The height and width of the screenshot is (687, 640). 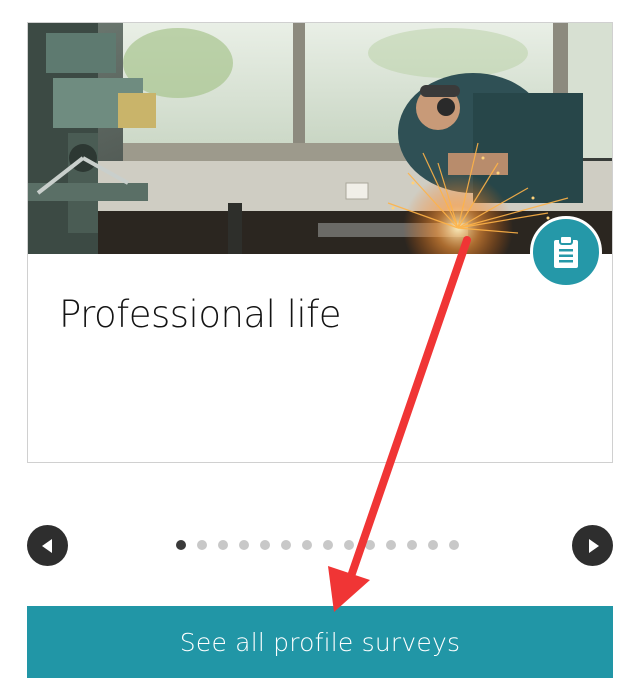 I want to click on carousel-pagination, so click(x=317, y=545).